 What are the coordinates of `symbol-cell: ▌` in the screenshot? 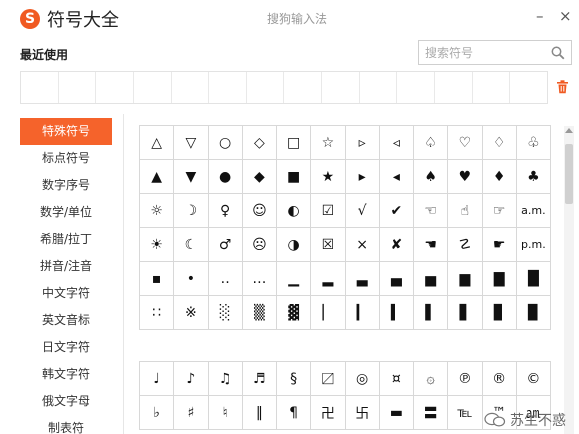 It's located at (431, 313).